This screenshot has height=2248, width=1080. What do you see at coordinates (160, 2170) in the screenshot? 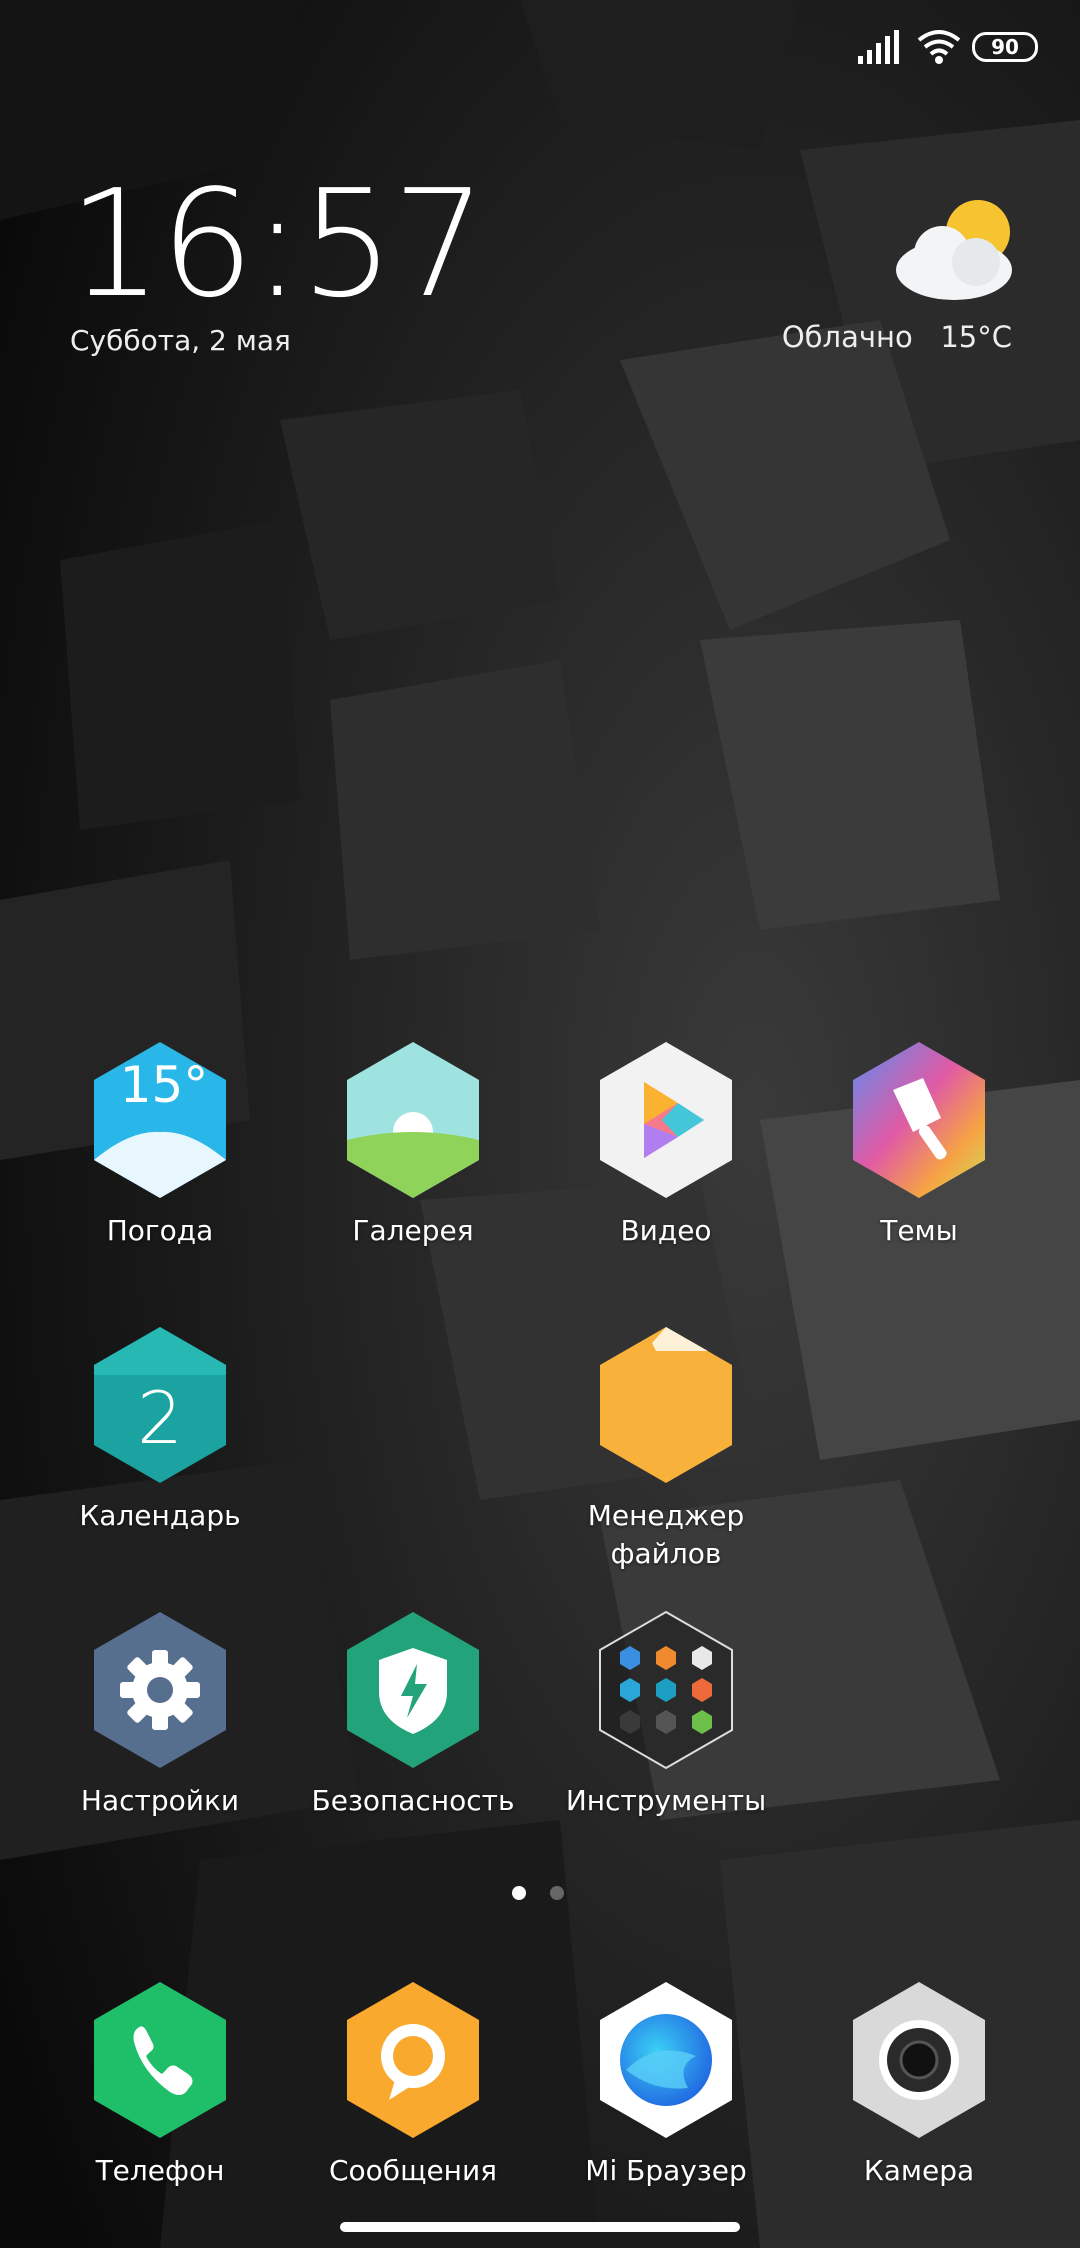
I see `app-label: Телефон` at bounding box center [160, 2170].